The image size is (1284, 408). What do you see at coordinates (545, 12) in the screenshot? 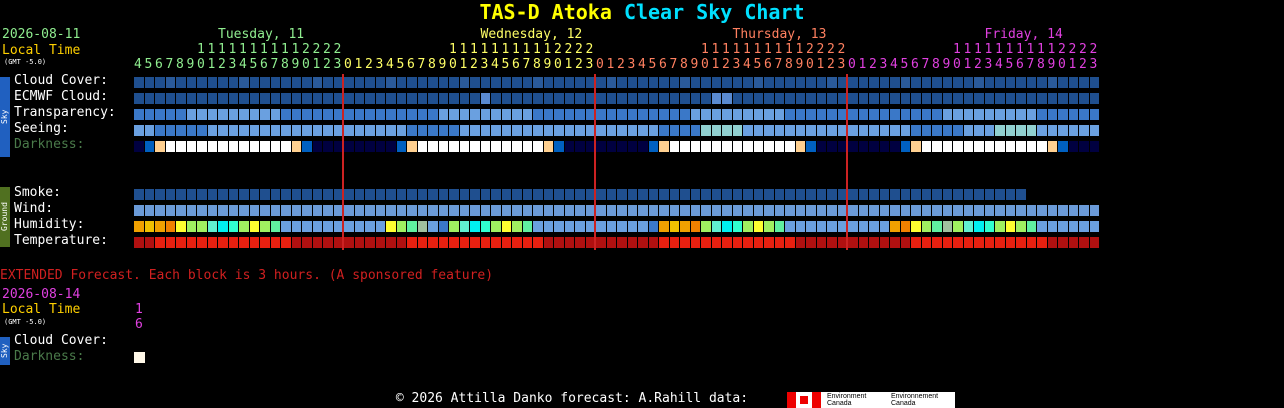
I see `title-site: TAS-D Atoka` at bounding box center [545, 12].